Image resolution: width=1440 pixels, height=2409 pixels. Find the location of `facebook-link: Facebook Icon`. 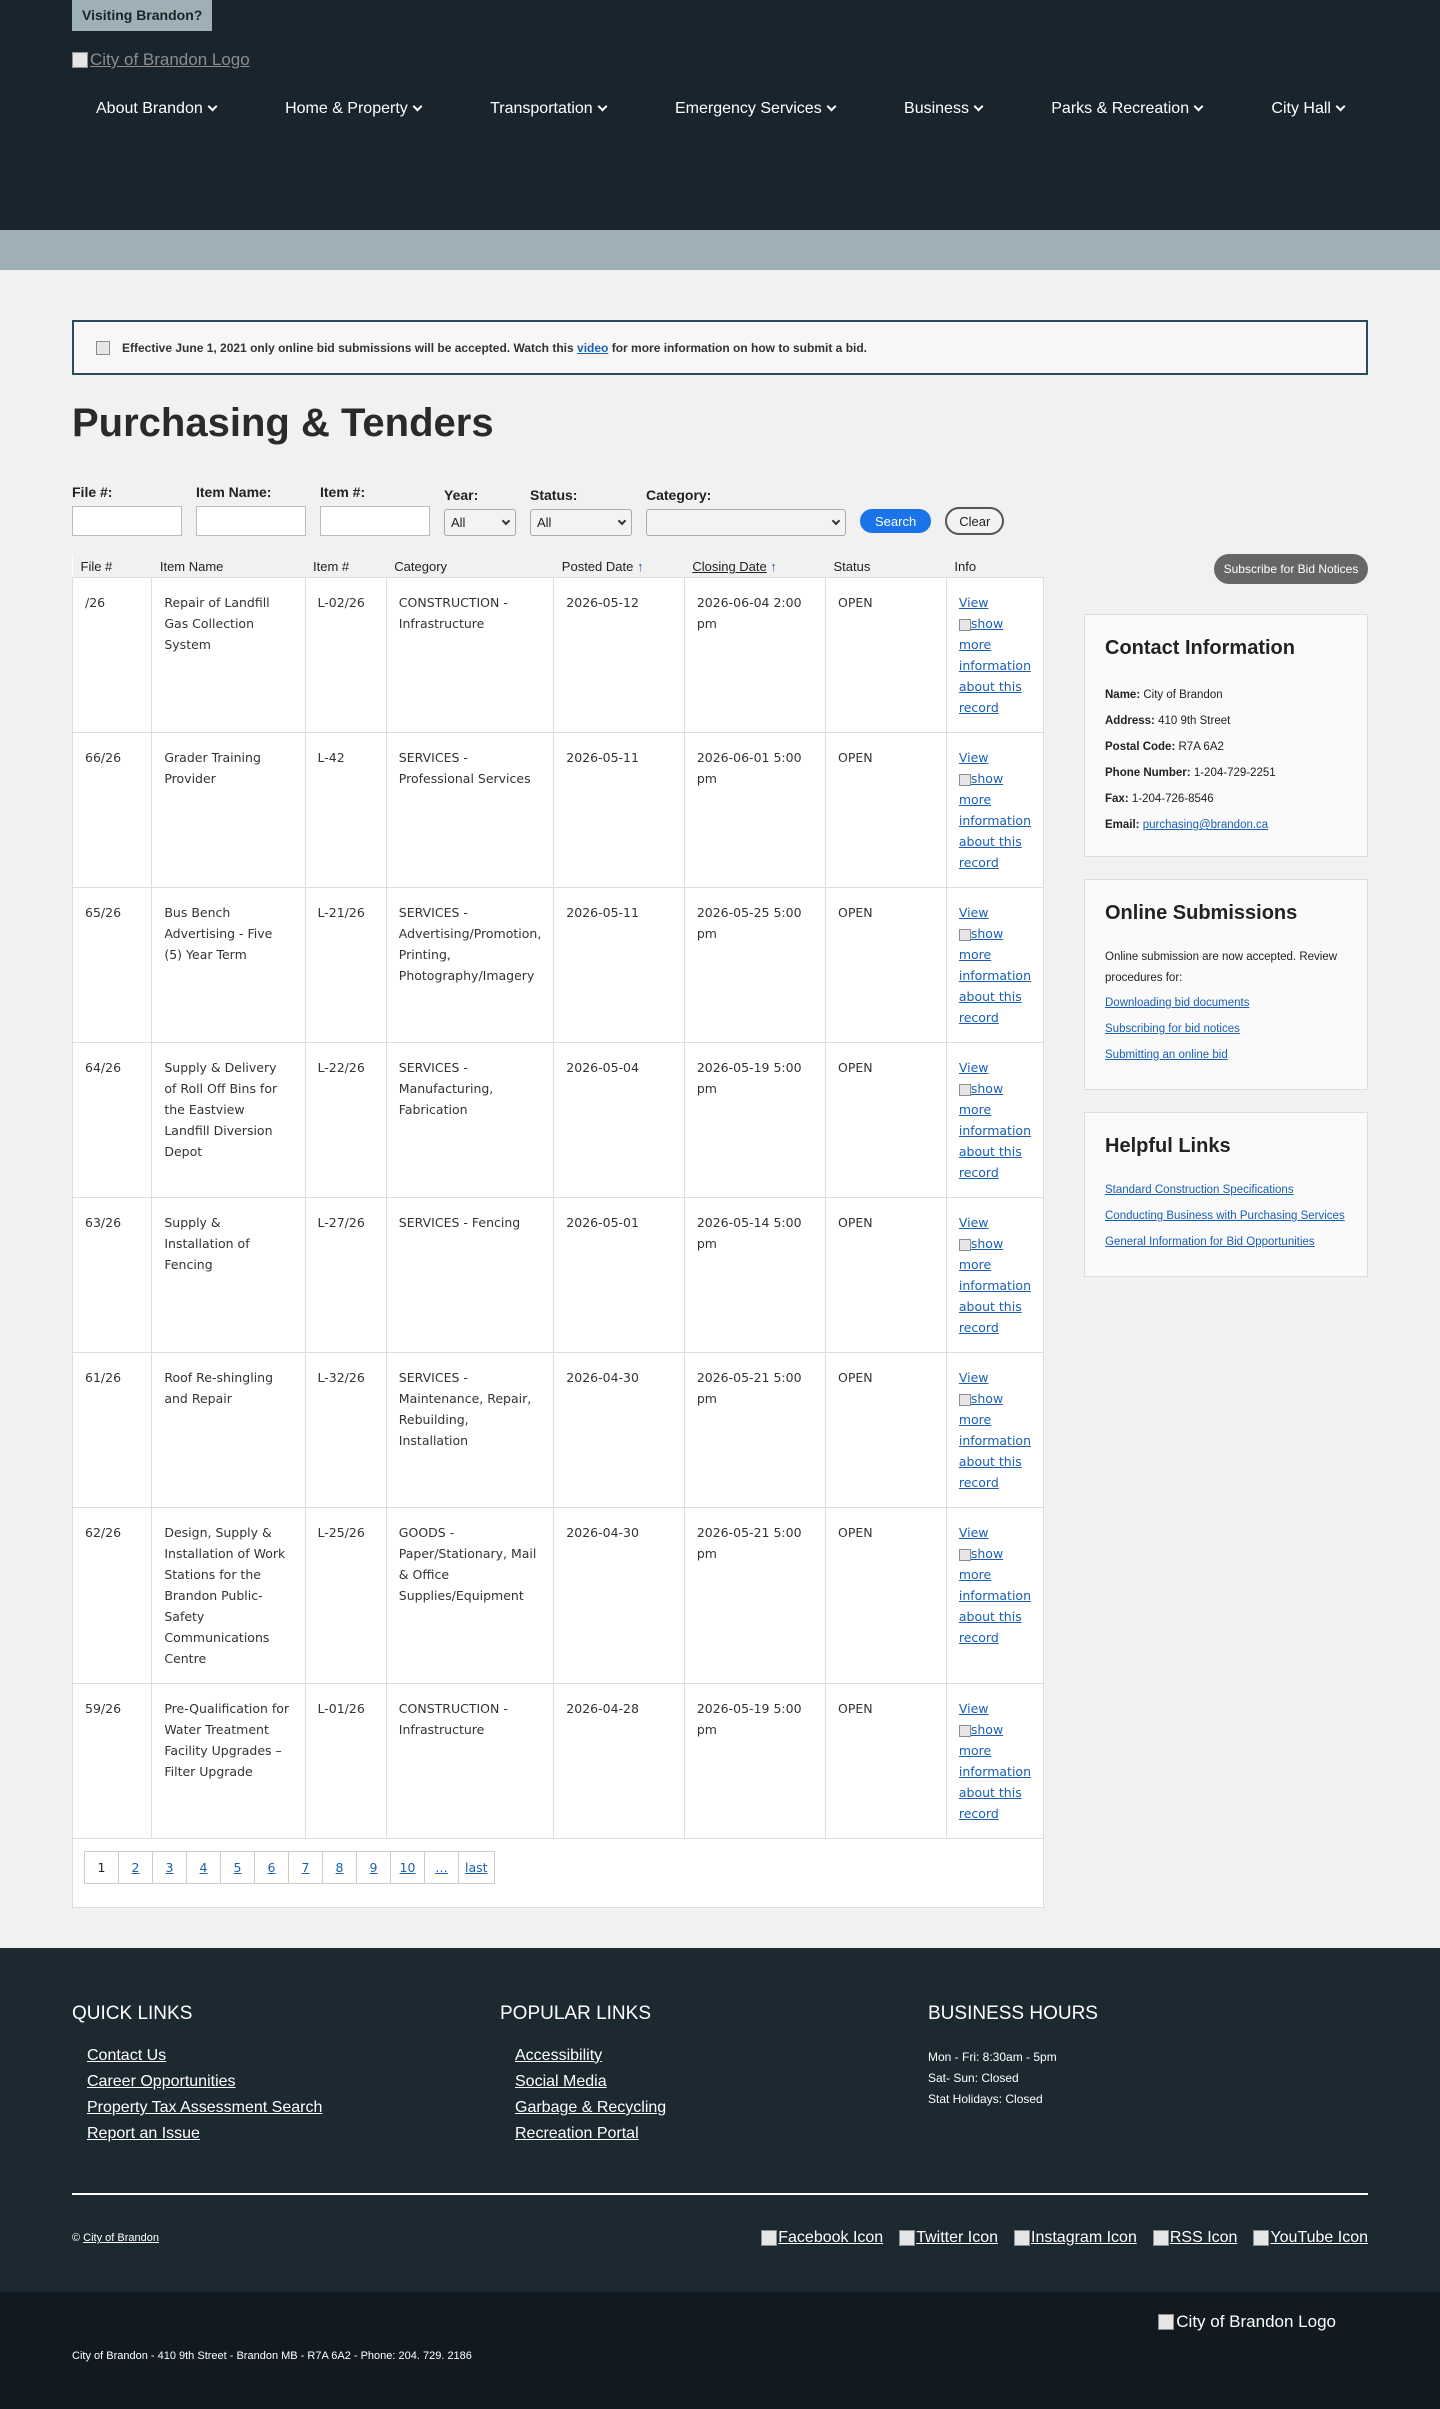

facebook-link: Facebook Icon is located at coordinates (822, 2238).